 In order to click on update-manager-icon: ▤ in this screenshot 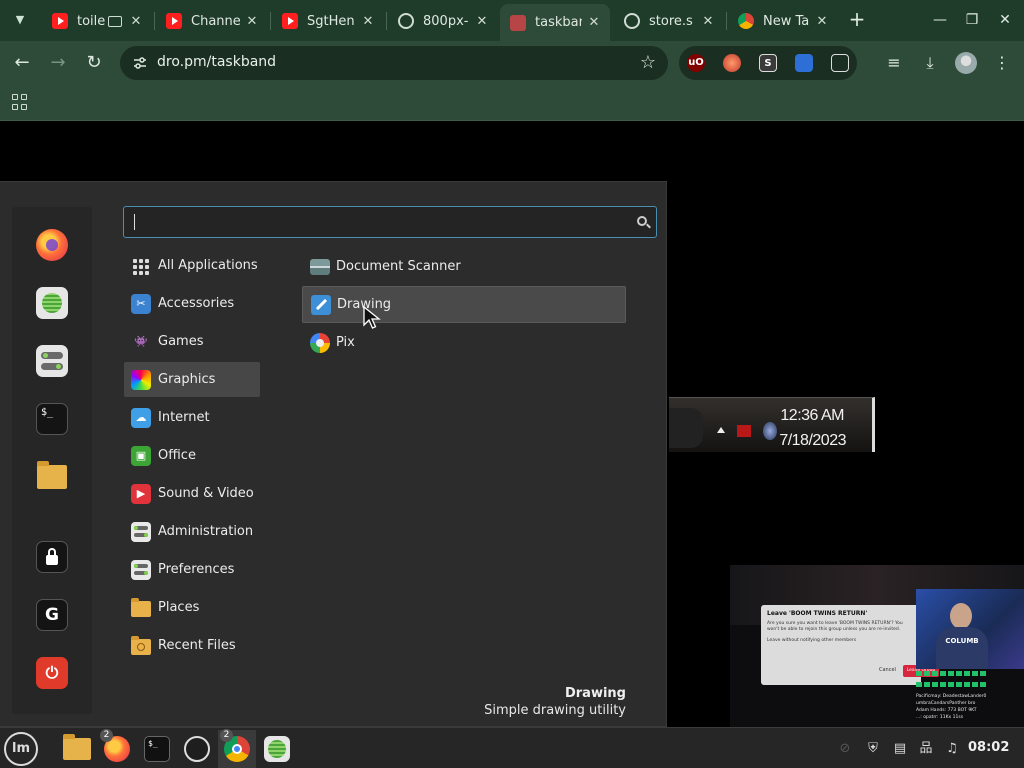, I will do `click(900, 749)`.